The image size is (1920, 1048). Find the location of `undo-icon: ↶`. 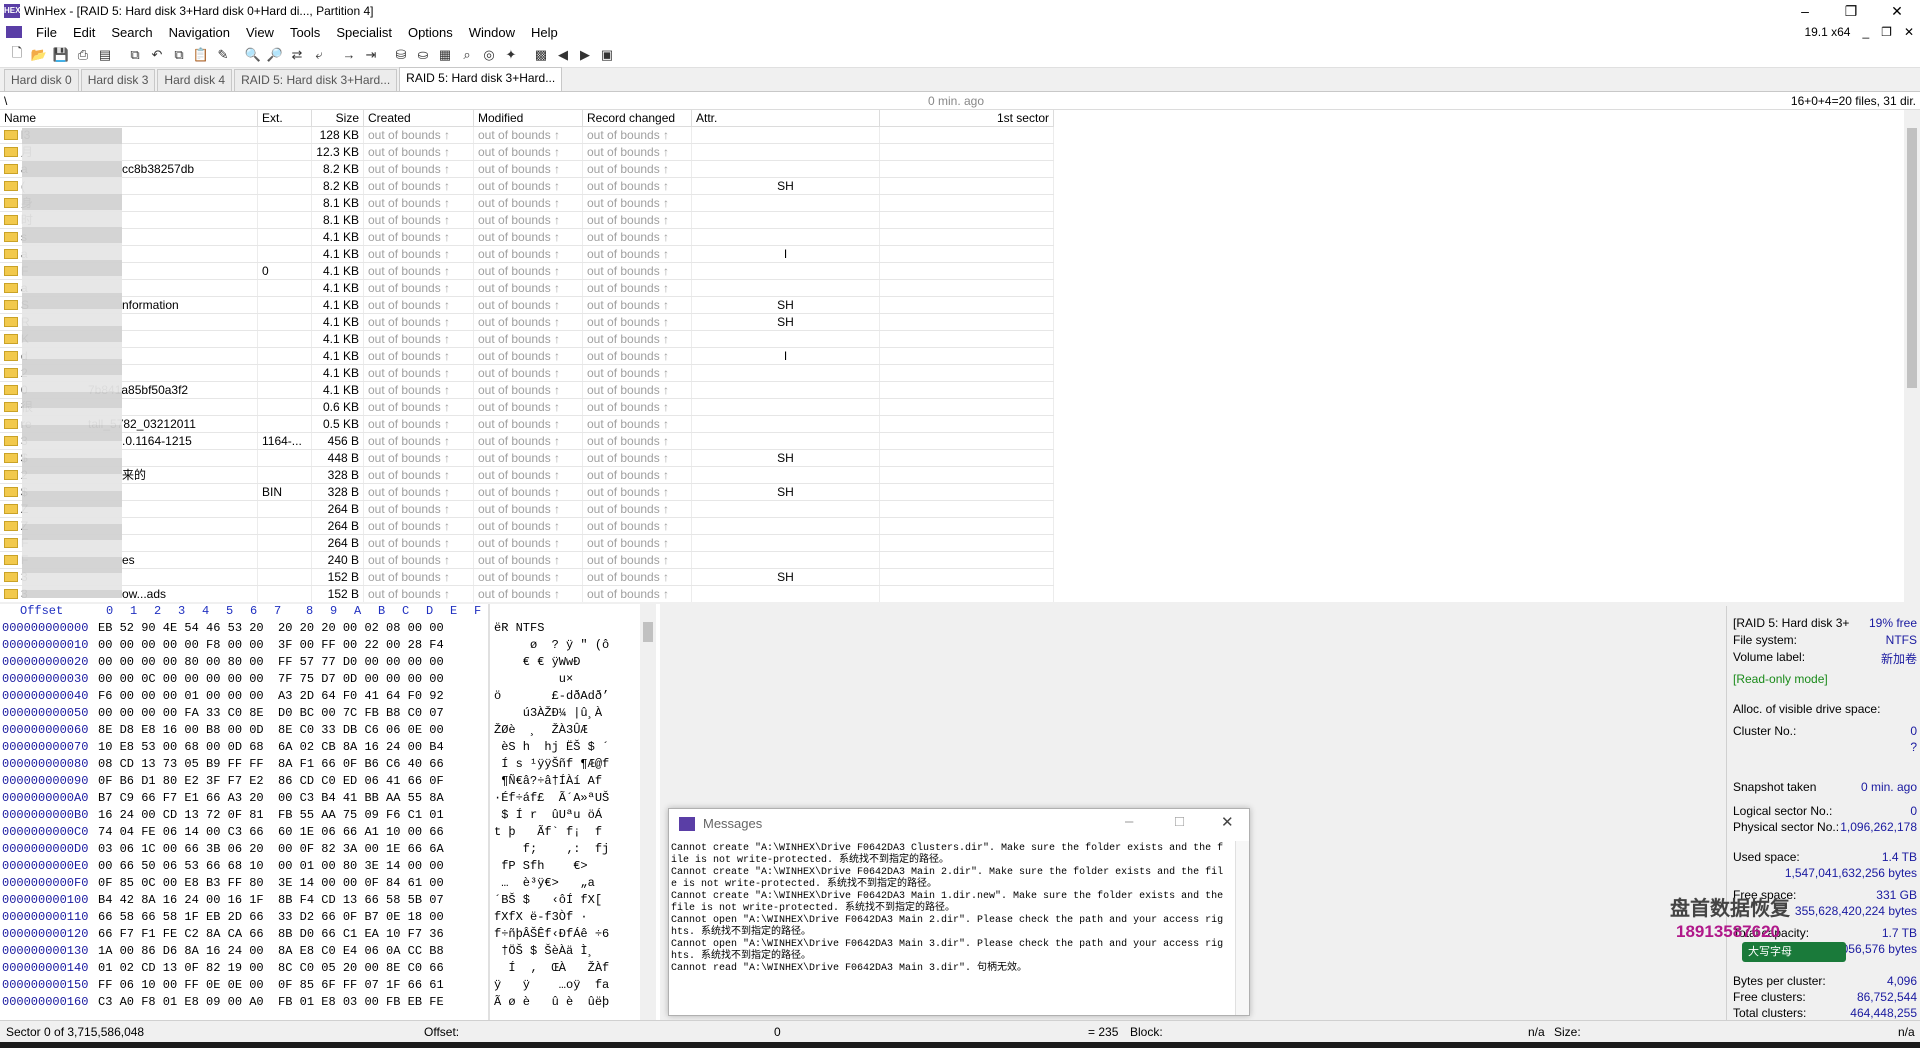

undo-icon: ↶ is located at coordinates (157, 55).